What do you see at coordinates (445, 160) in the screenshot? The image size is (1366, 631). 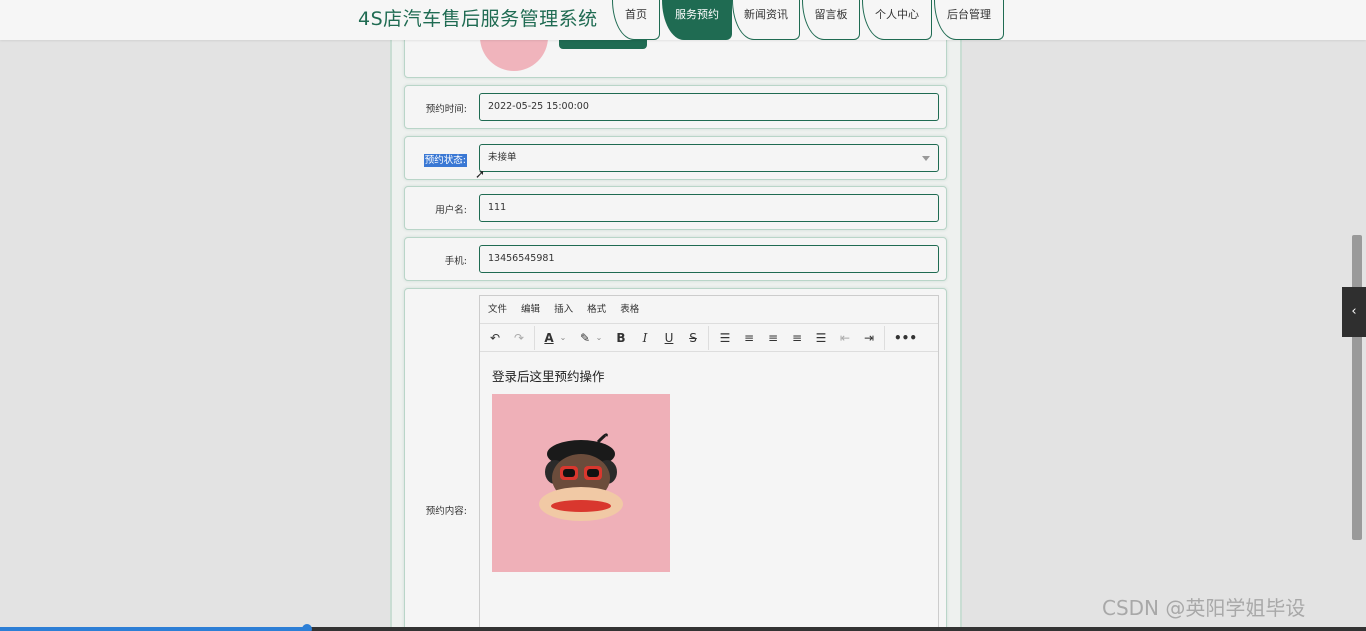 I see `status-label-text: 预约状态:` at bounding box center [445, 160].